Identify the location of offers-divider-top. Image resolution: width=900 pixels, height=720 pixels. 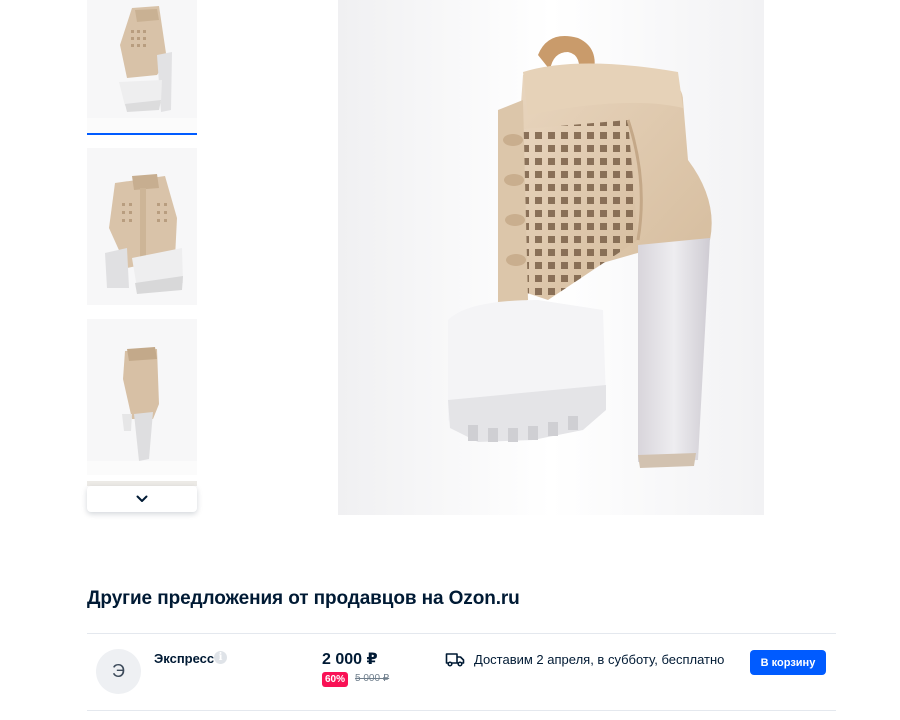
(461, 633).